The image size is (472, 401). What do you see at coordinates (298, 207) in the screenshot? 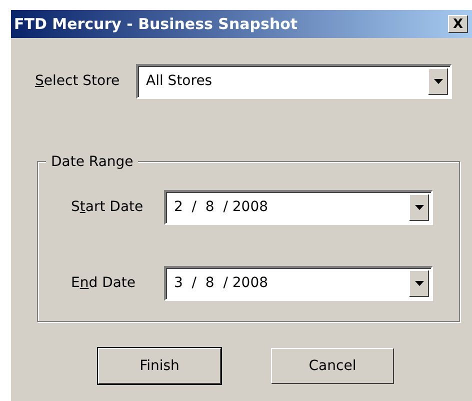
I see `dropdown-field: 2 / 8 / 2008` at bounding box center [298, 207].